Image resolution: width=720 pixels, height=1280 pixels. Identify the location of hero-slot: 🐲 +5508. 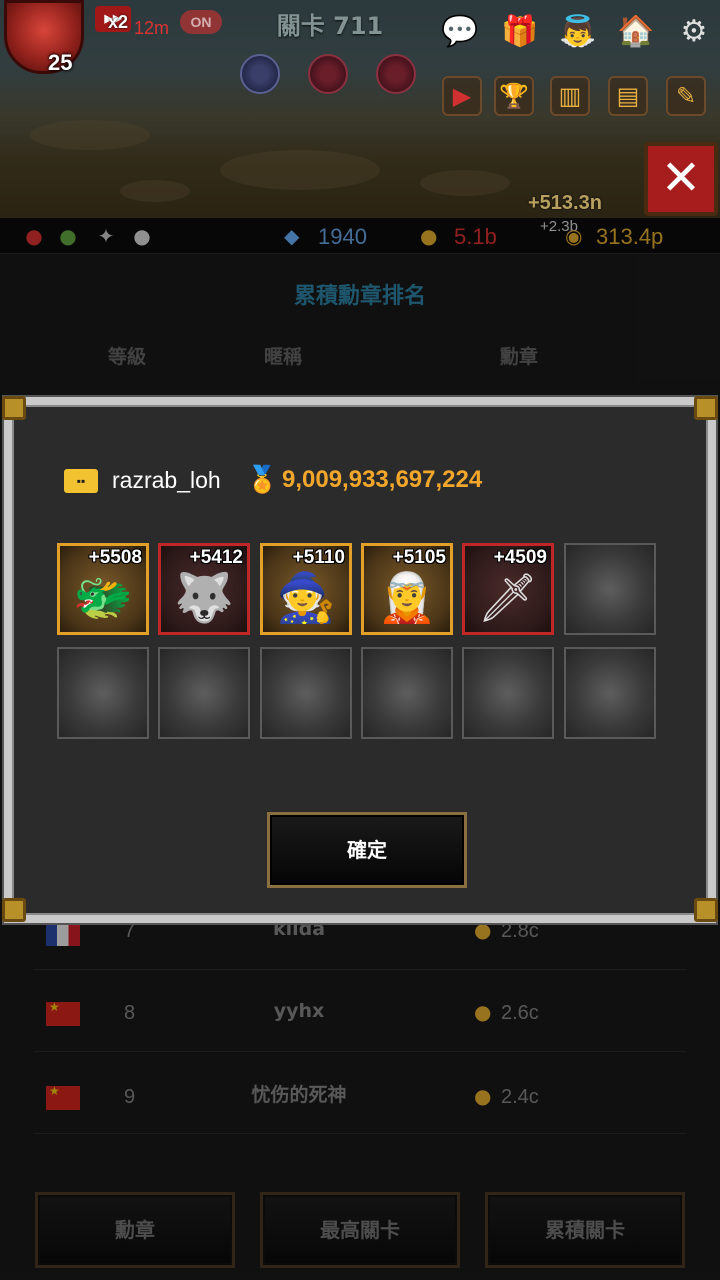
(103, 589).